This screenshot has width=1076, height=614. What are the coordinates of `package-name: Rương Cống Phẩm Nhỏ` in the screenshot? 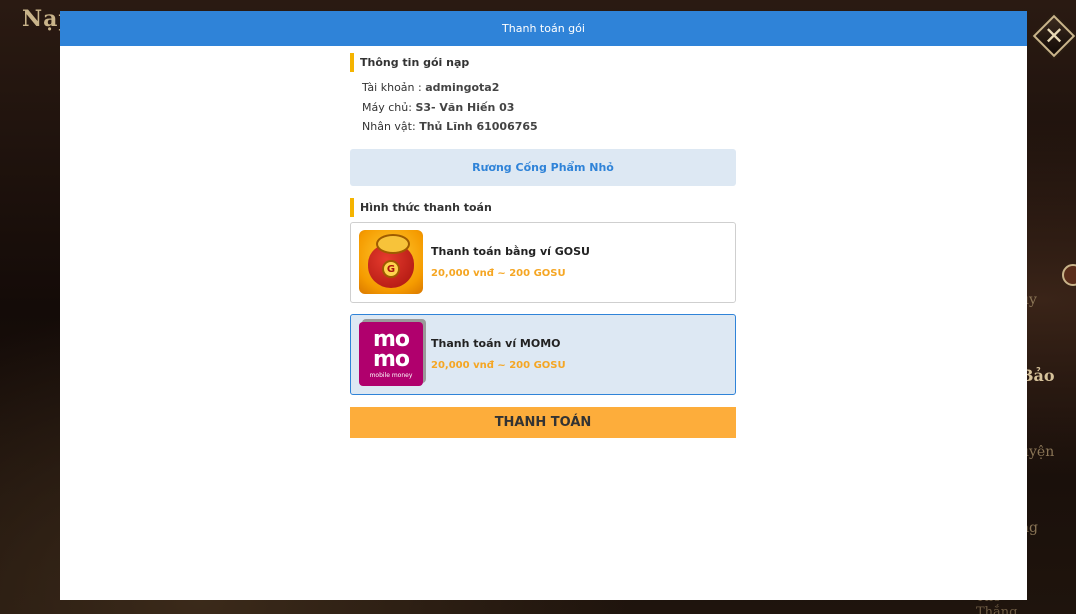 It's located at (543, 167).